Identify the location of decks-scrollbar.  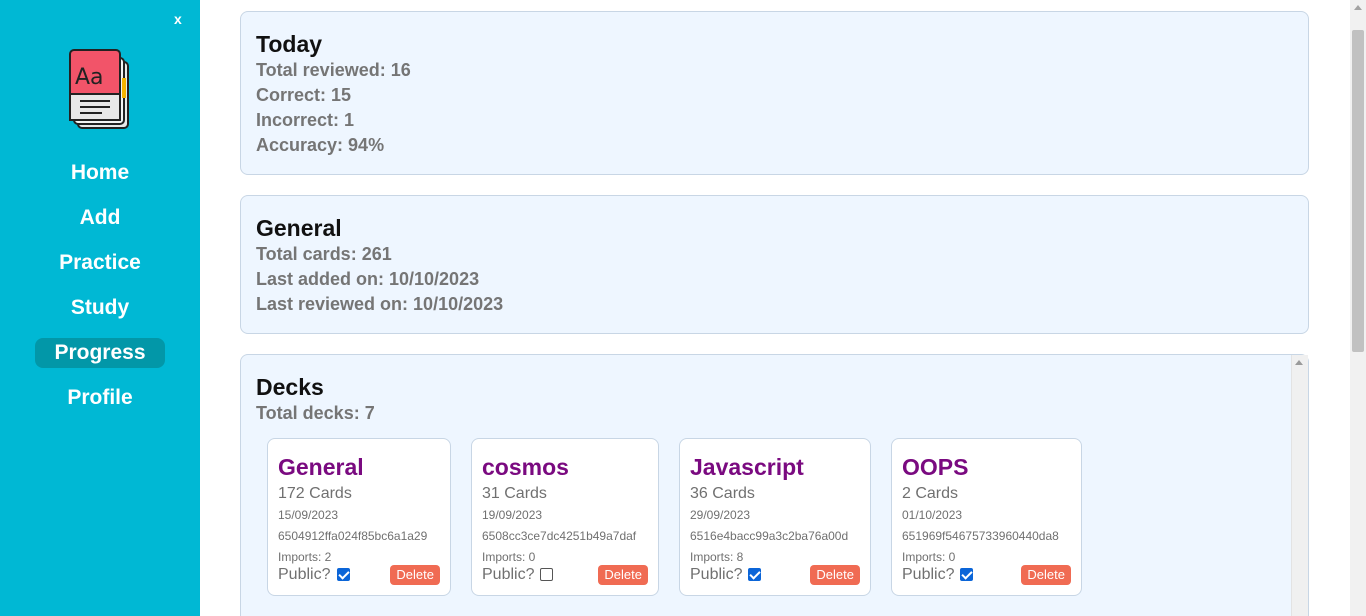
(1299, 485).